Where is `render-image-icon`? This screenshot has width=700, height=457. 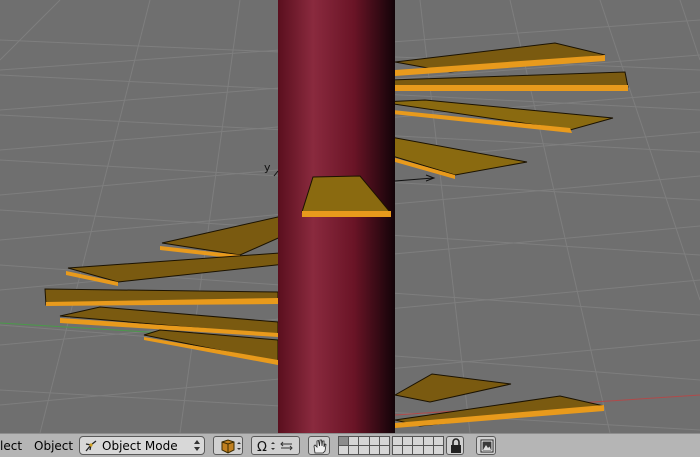 render-image-icon is located at coordinates (487, 446).